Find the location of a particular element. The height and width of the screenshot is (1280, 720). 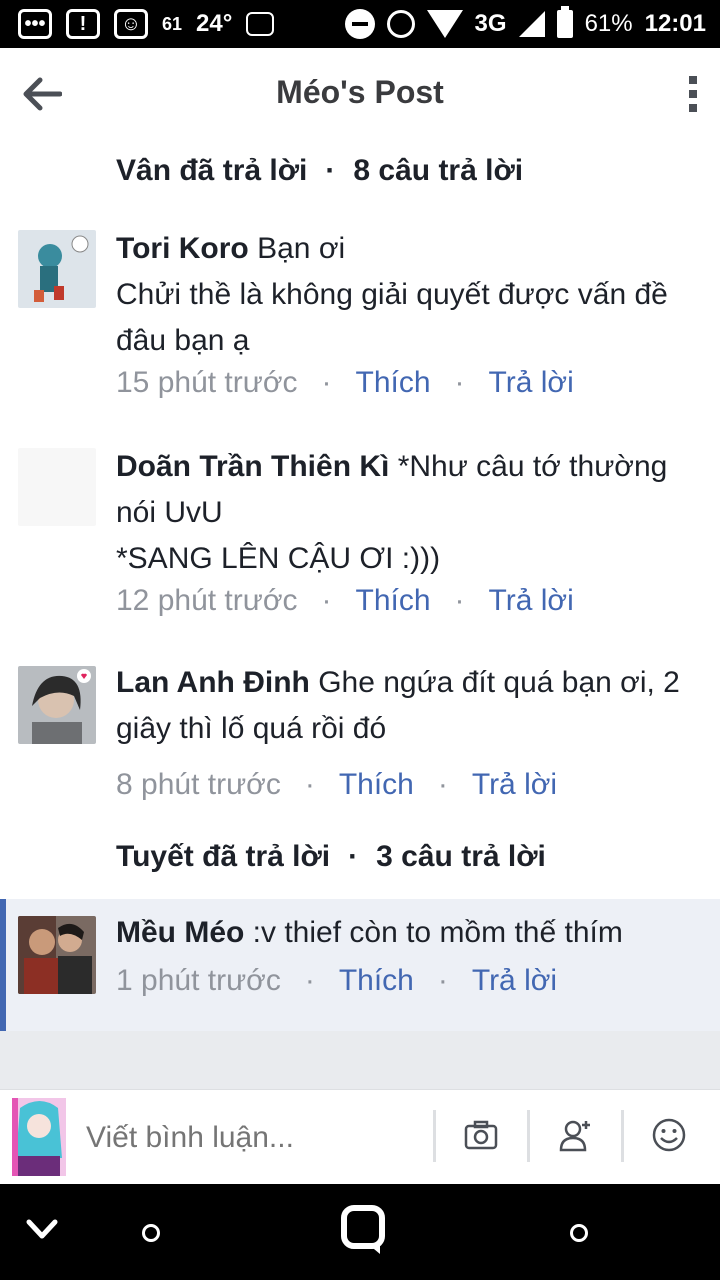

camera-icon is located at coordinates (481, 1135).